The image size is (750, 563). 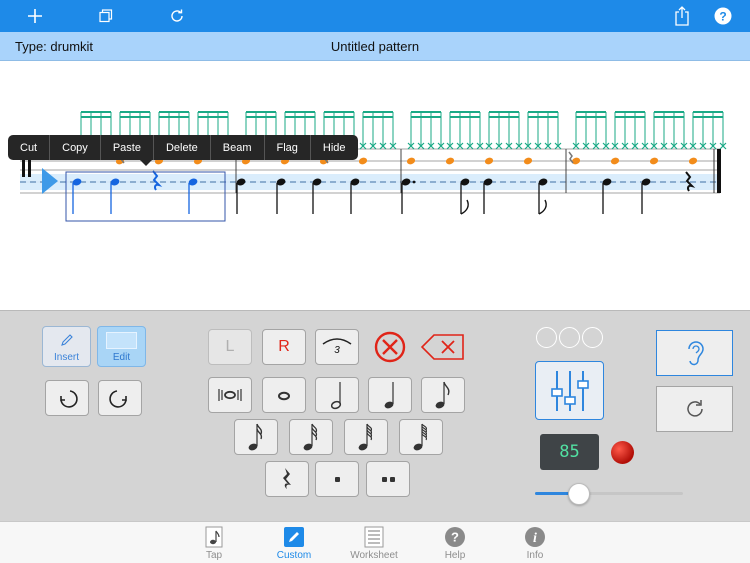 I want to click on ear-icon, so click(x=695, y=353).